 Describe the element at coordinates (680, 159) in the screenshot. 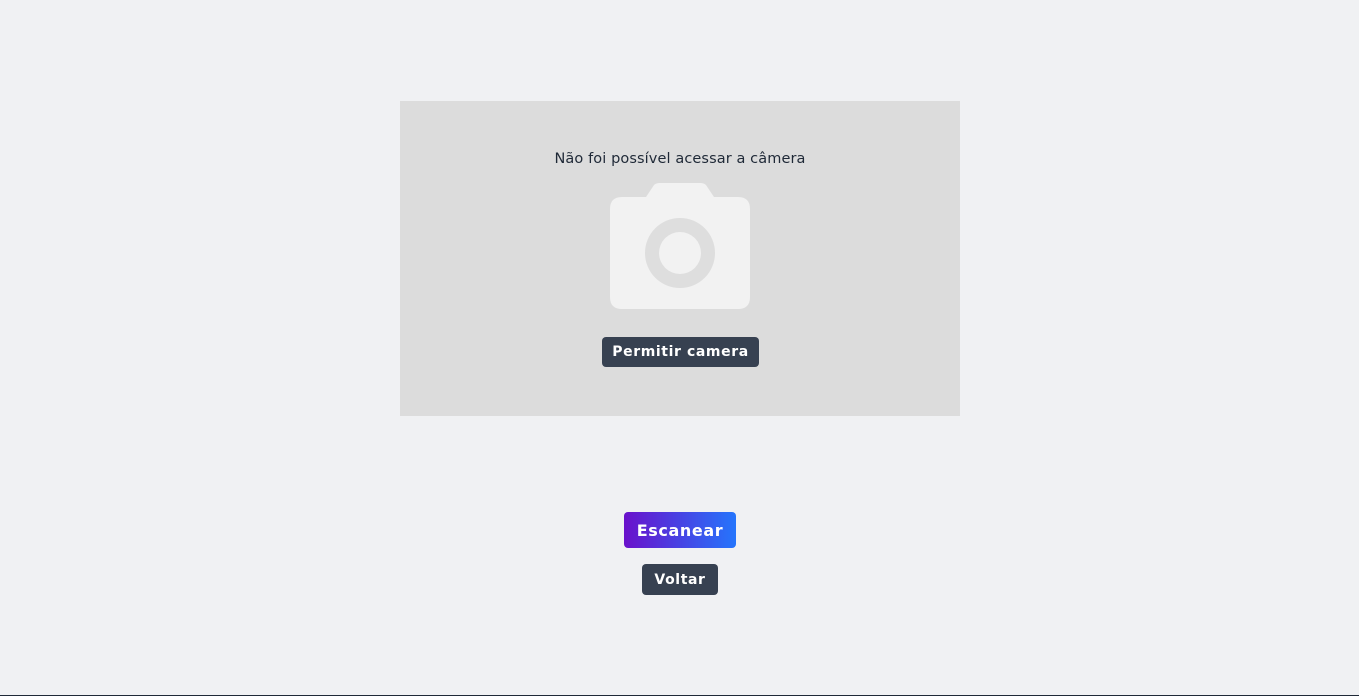

I see `camera-error-message: Não foi possível acessar a câmera` at that location.